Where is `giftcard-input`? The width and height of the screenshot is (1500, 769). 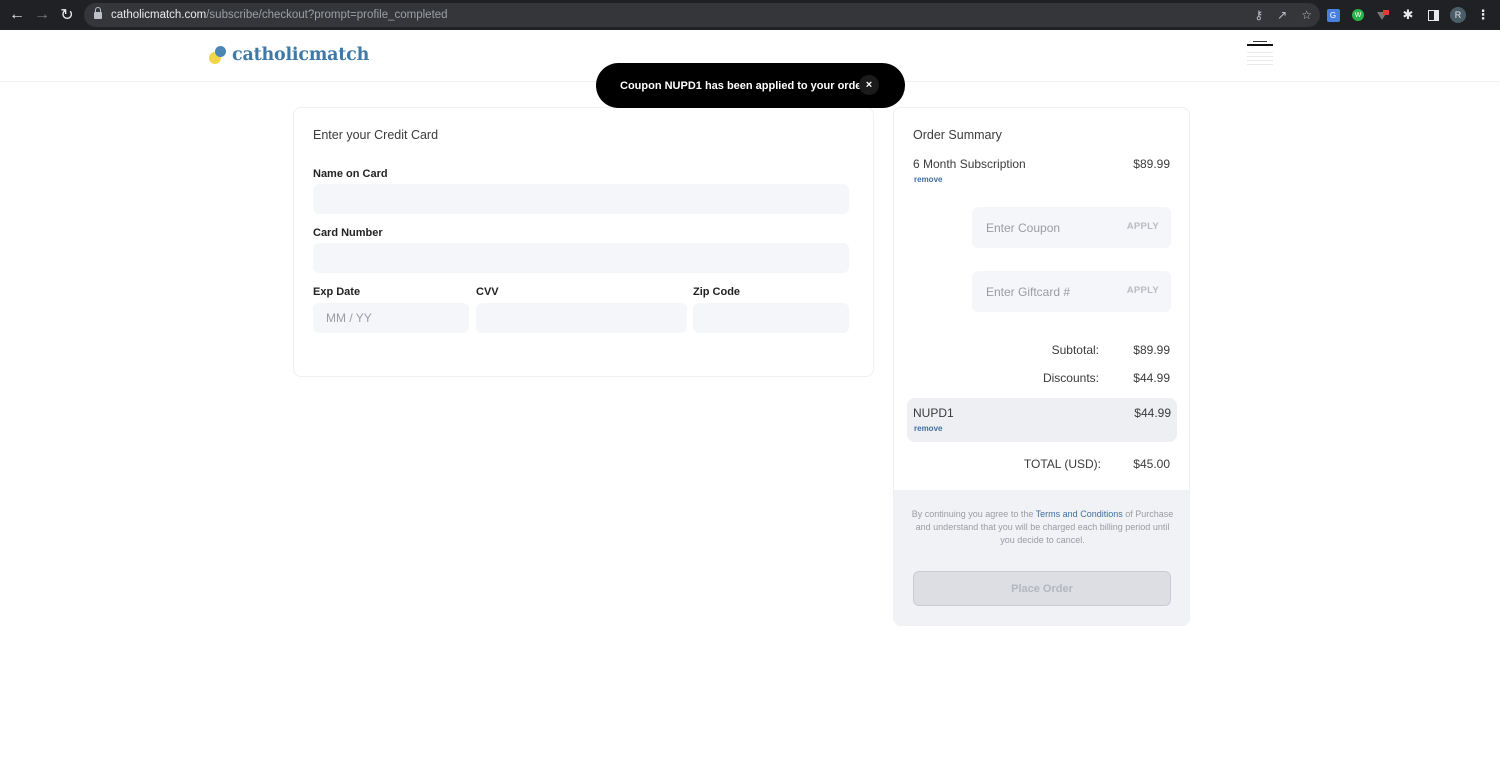
giftcard-input is located at coordinates (1047, 291).